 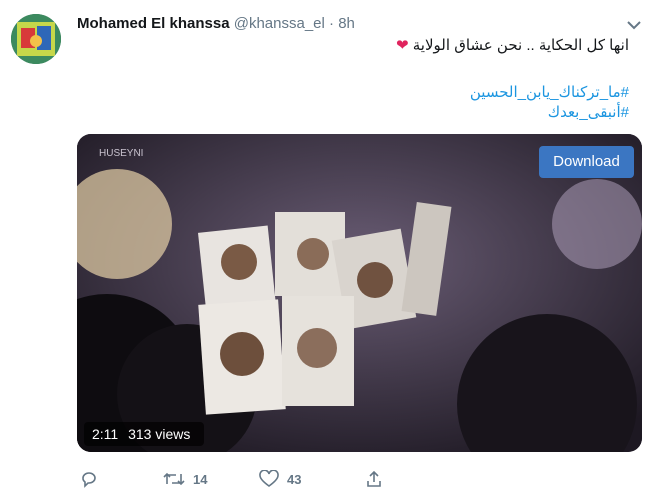 I want to click on share-button, so click(x=374, y=479).